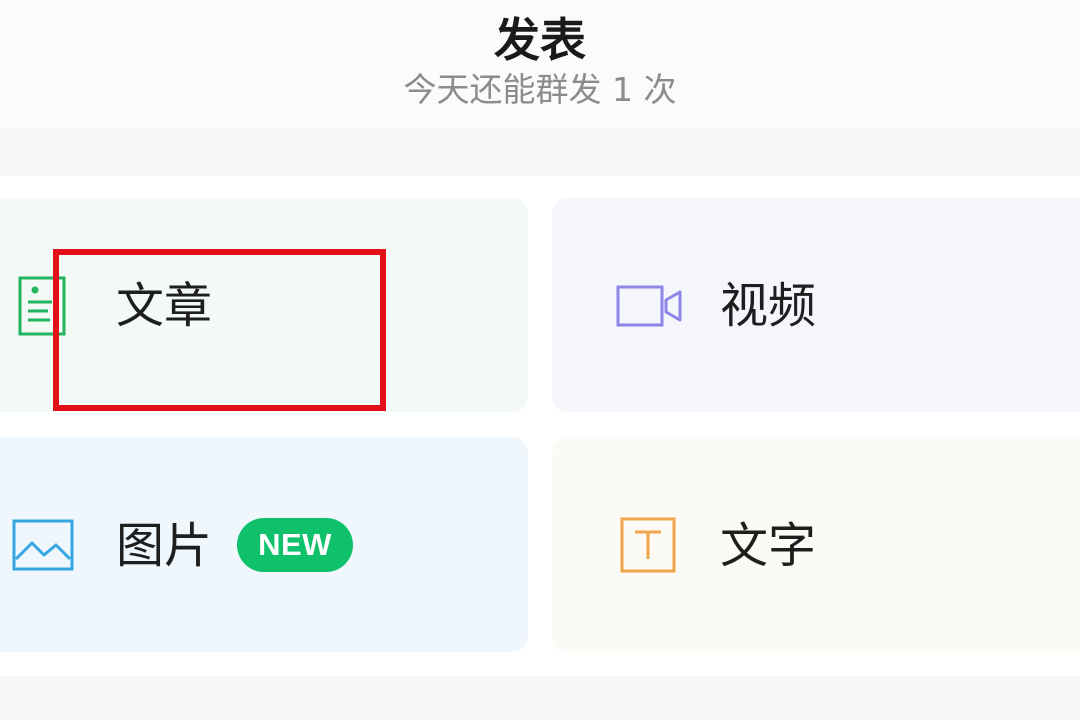 Image resolution: width=1080 pixels, height=720 pixels. What do you see at coordinates (164, 546) in the screenshot?
I see `image-label: 图片` at bounding box center [164, 546].